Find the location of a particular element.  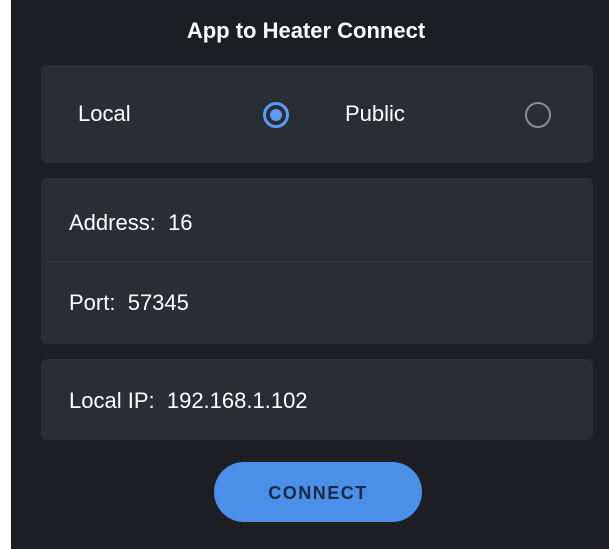

local-ip-row: Local IP: 192.168.1.102 is located at coordinates (188, 401).